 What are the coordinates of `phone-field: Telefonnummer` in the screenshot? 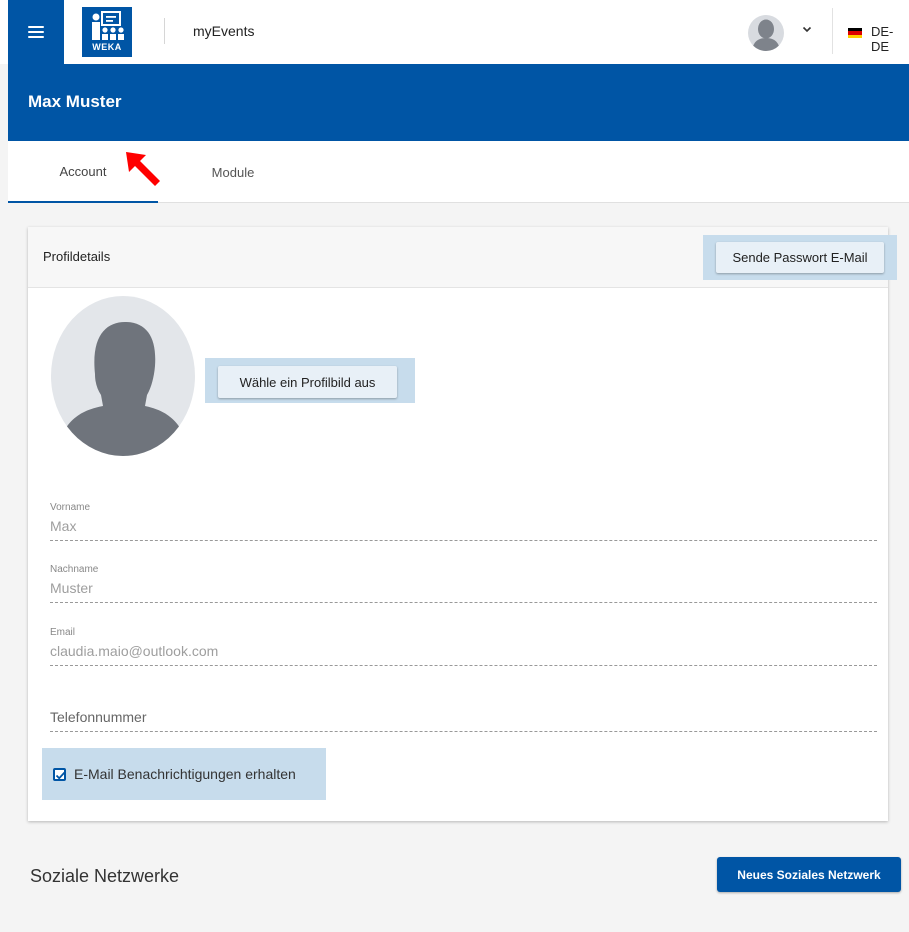 It's located at (463, 720).